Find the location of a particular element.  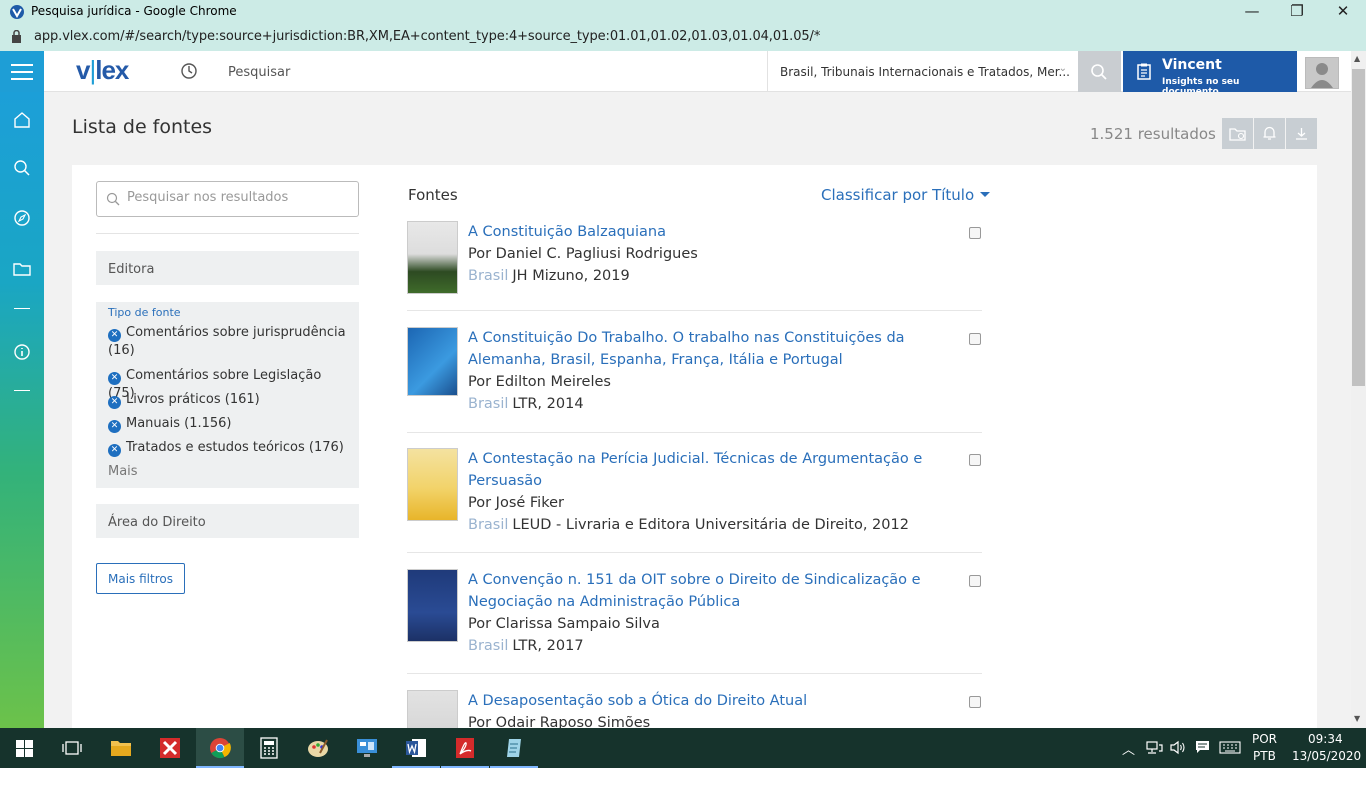

task-view-button is located at coordinates (72, 748).